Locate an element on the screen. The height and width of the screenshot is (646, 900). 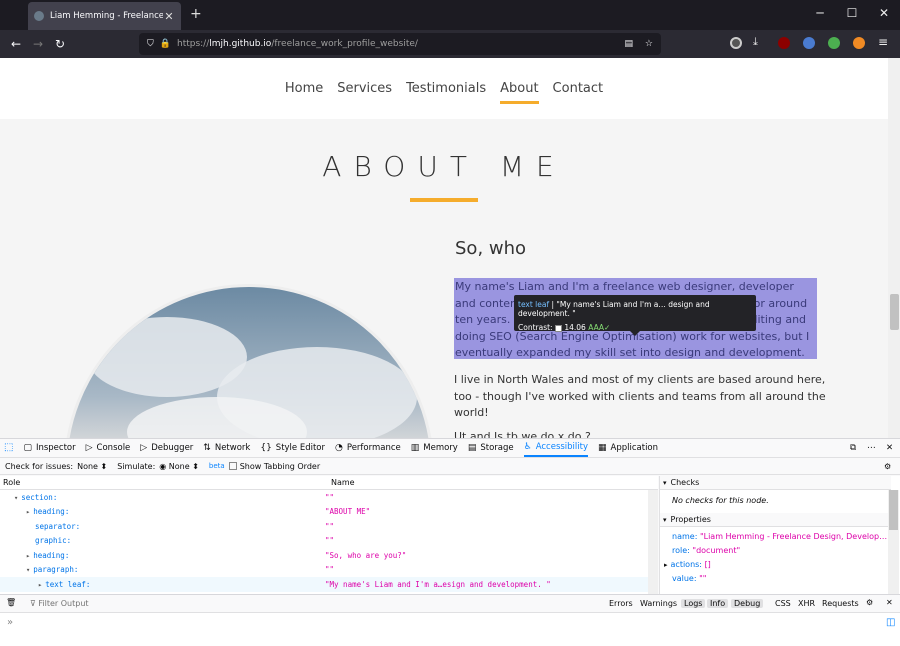
prop-row: ▸ actions: [] is located at coordinates (687, 564).